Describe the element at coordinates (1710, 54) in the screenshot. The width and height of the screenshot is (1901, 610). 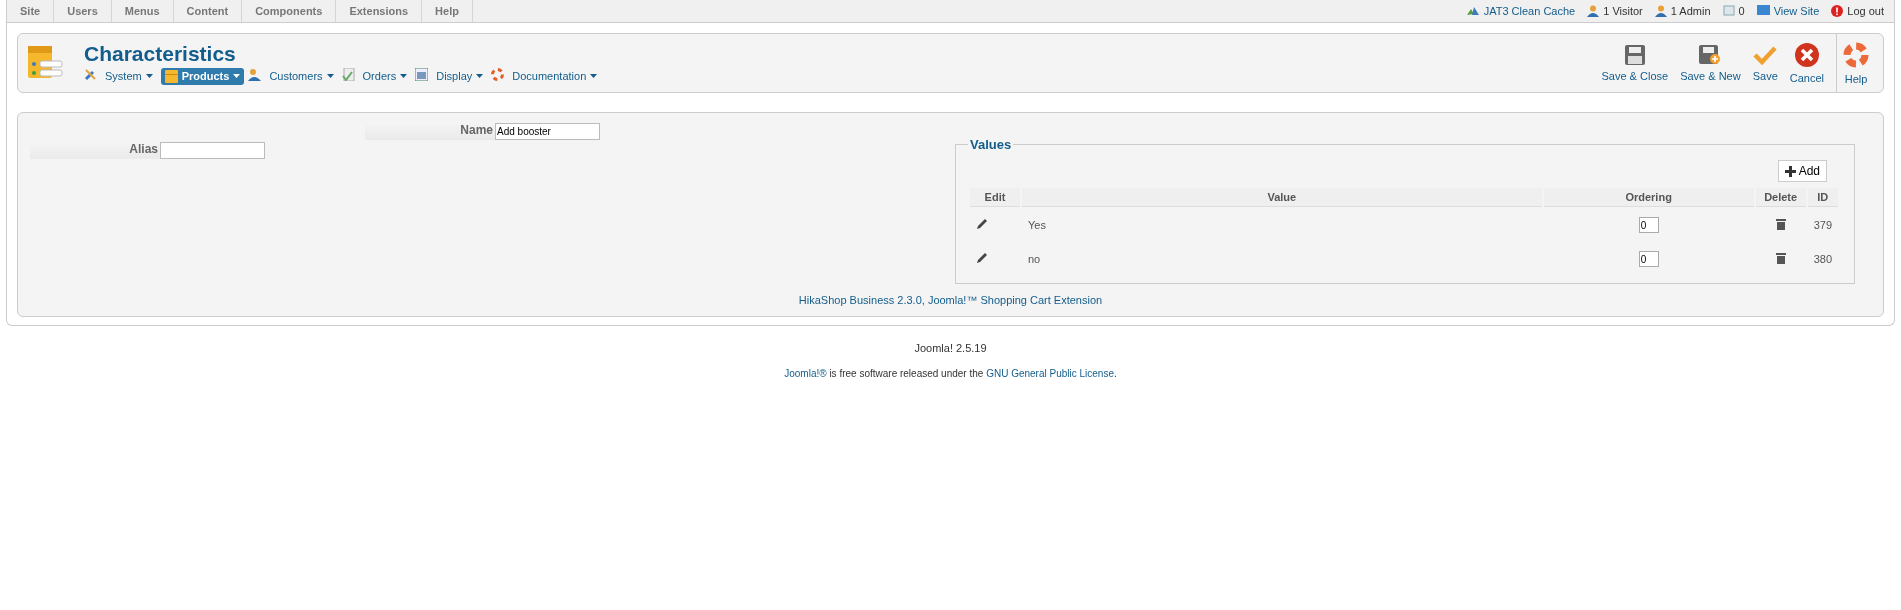
I see `floppy-disk-plus-icon` at that location.